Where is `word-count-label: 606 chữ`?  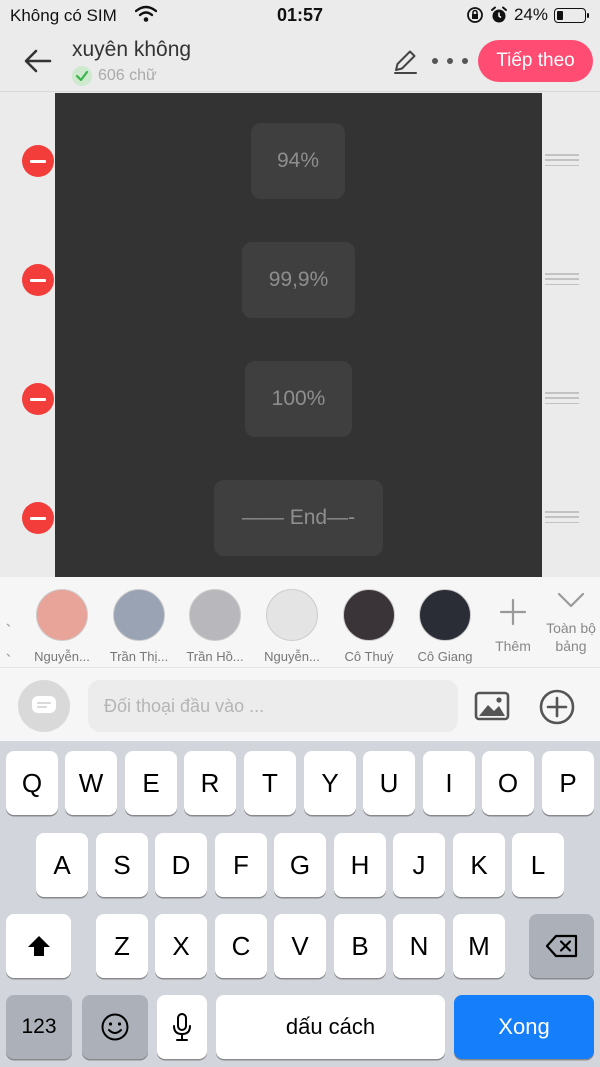
word-count-label: 606 chữ is located at coordinates (127, 75).